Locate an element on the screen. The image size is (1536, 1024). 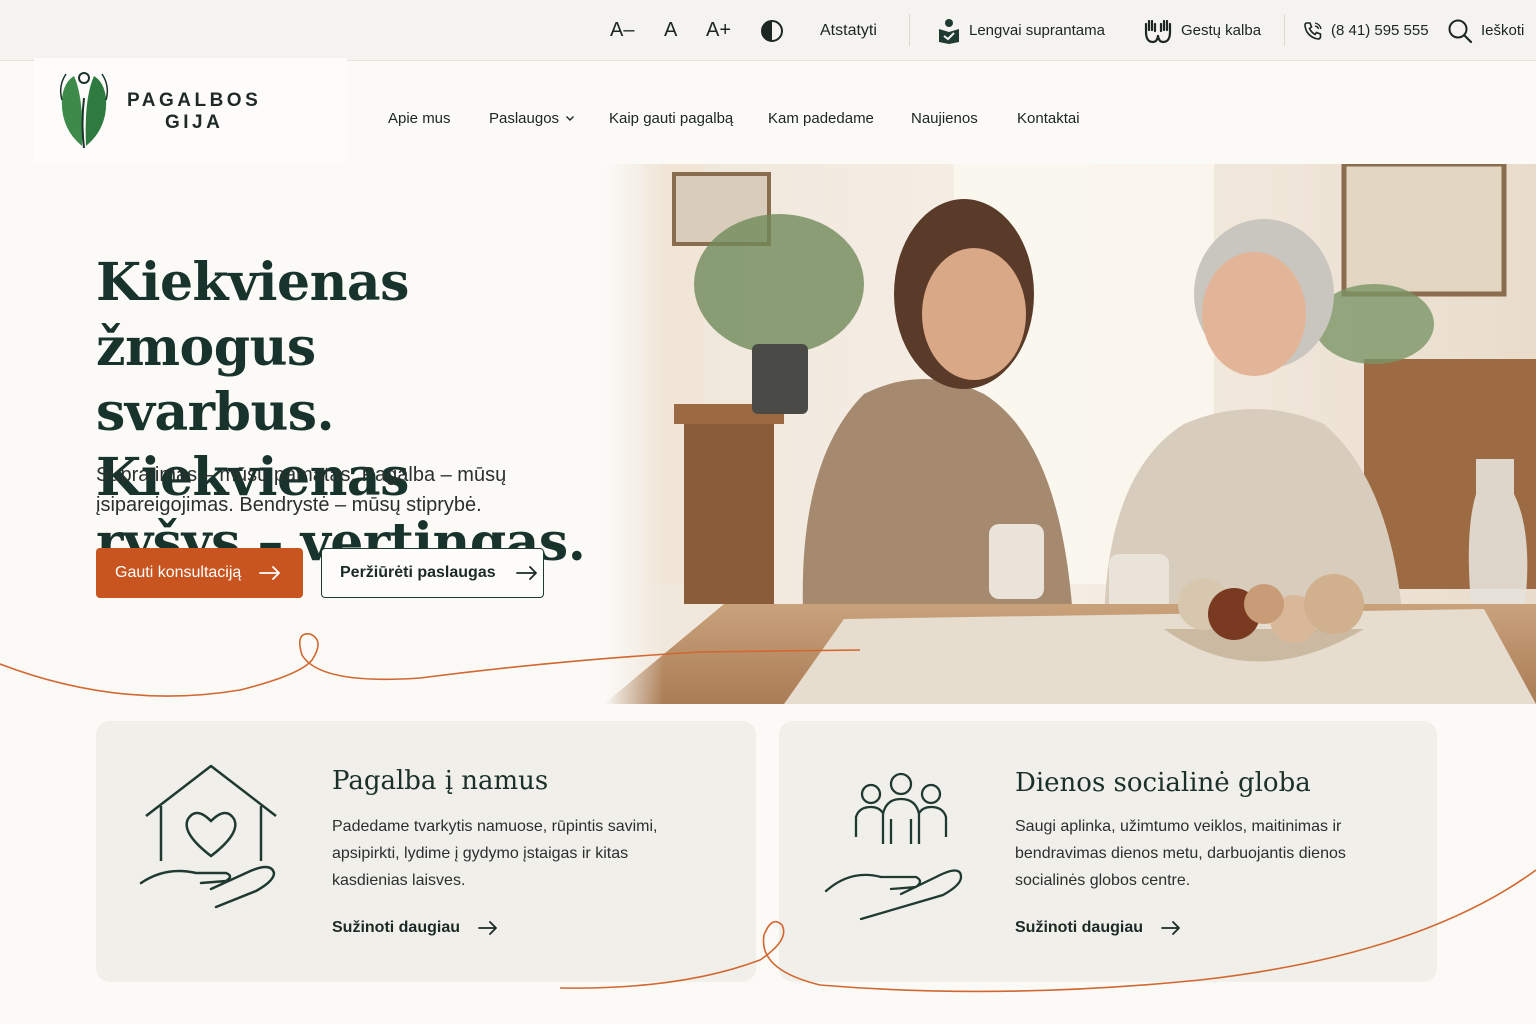
logo-wordmark: PAGALBOS GIJA is located at coordinates (194, 112).